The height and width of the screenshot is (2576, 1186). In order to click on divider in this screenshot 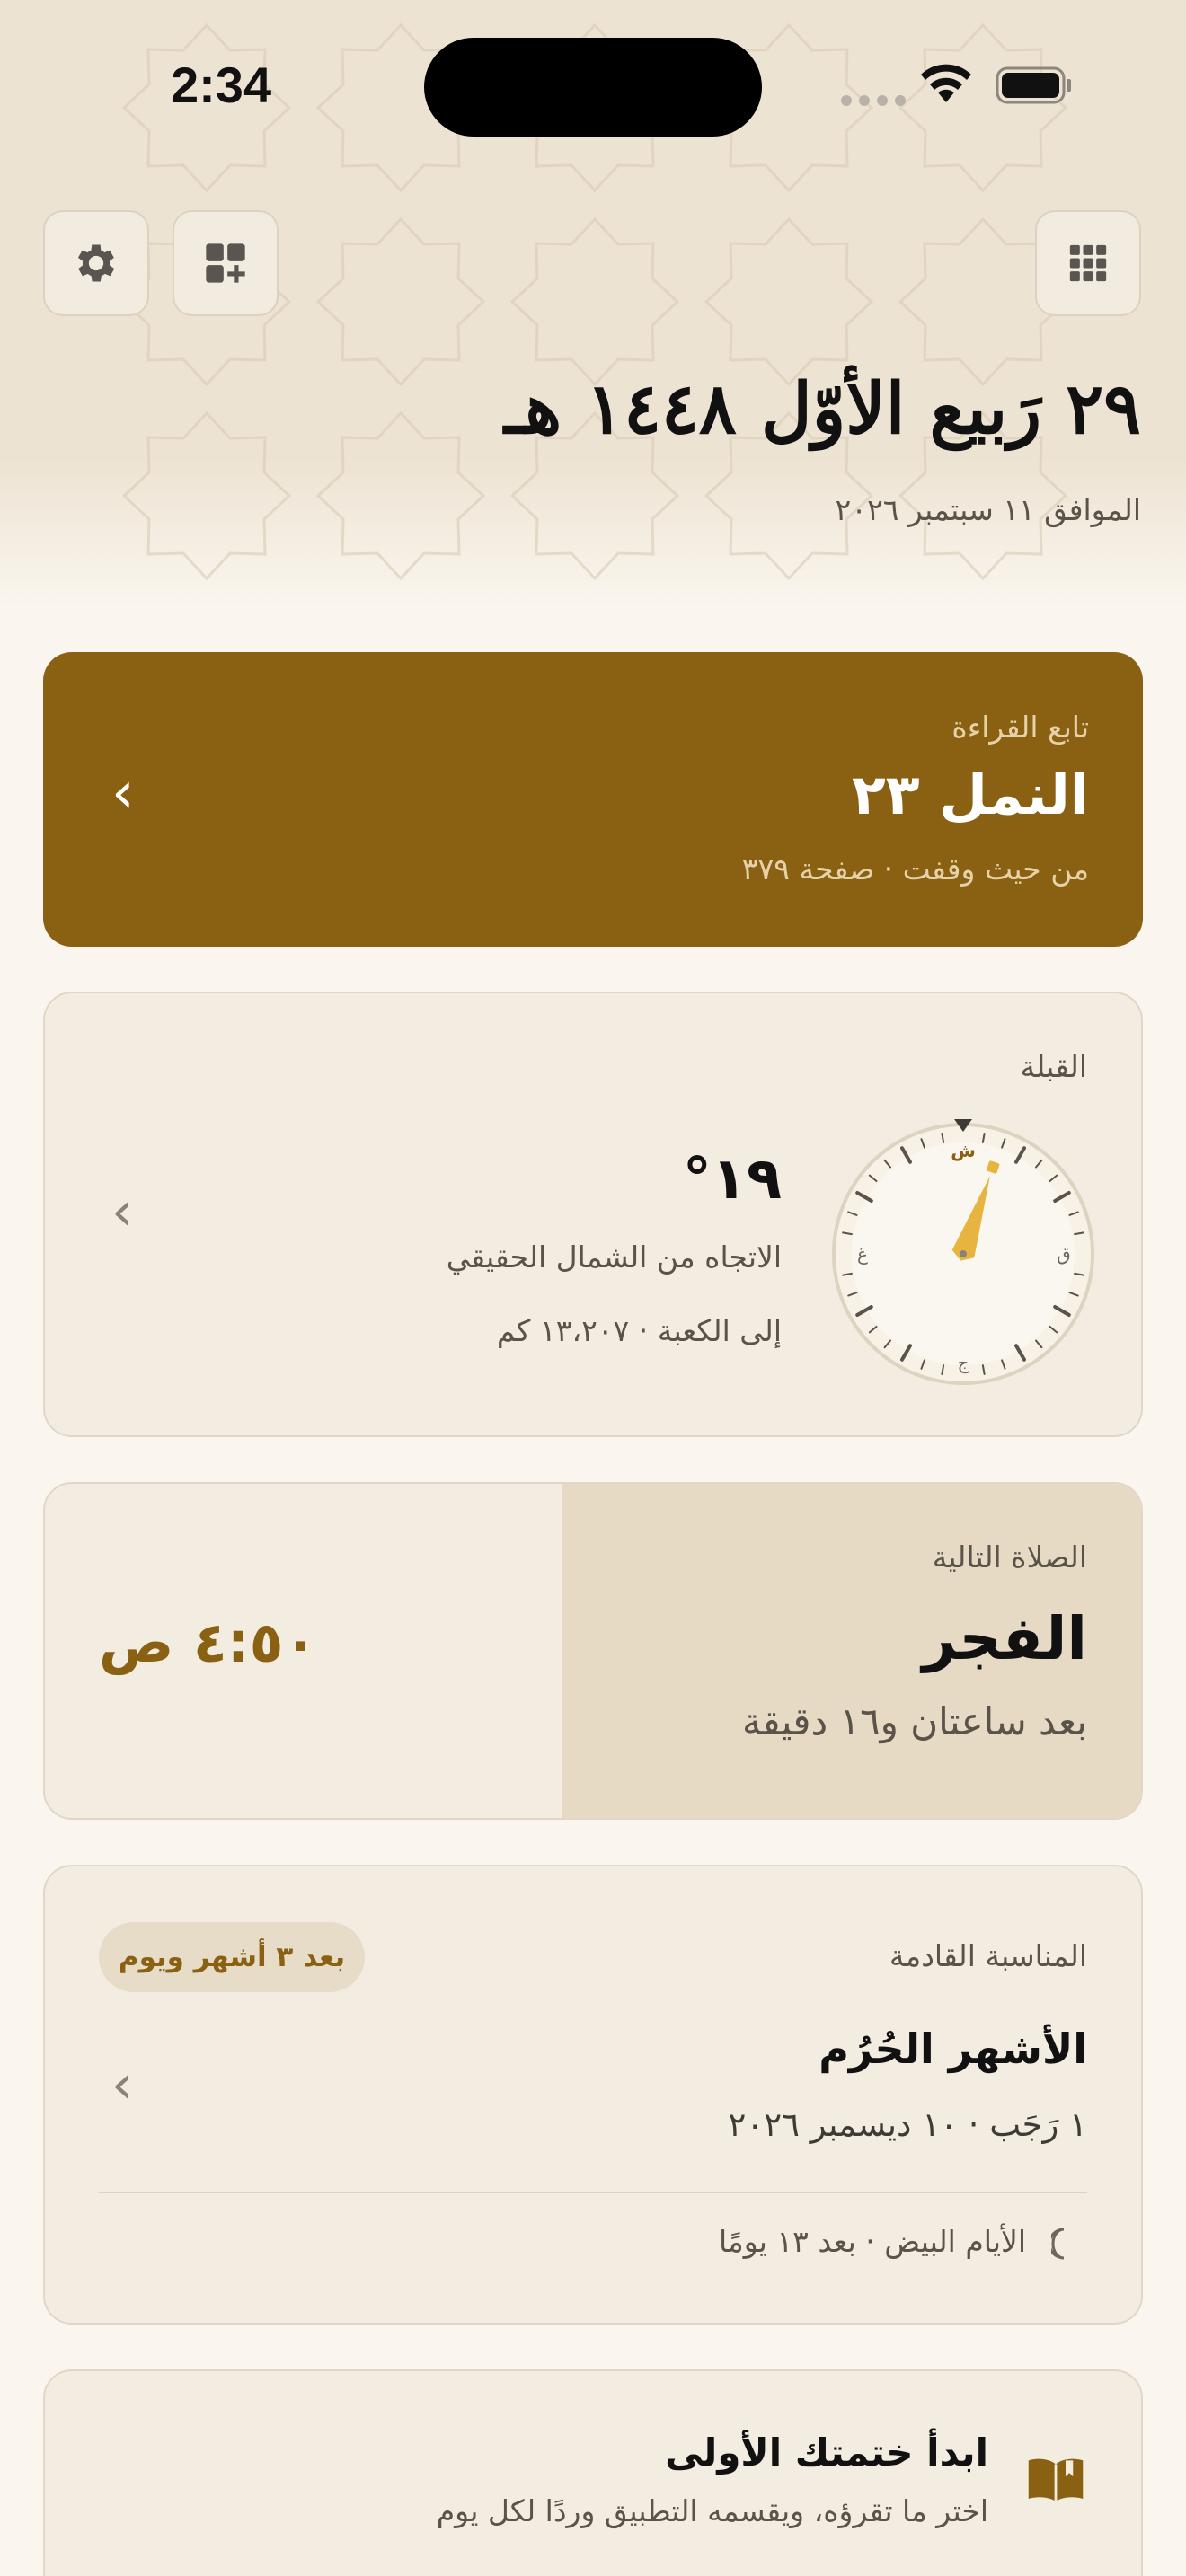, I will do `click(593, 2192)`.